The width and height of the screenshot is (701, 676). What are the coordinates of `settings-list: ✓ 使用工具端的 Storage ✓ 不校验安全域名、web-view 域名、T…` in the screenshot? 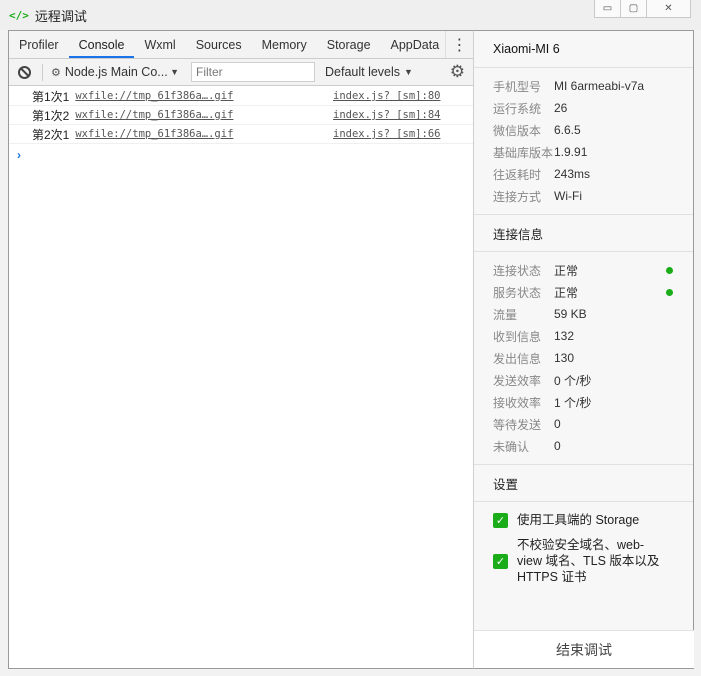 It's located at (583, 543).